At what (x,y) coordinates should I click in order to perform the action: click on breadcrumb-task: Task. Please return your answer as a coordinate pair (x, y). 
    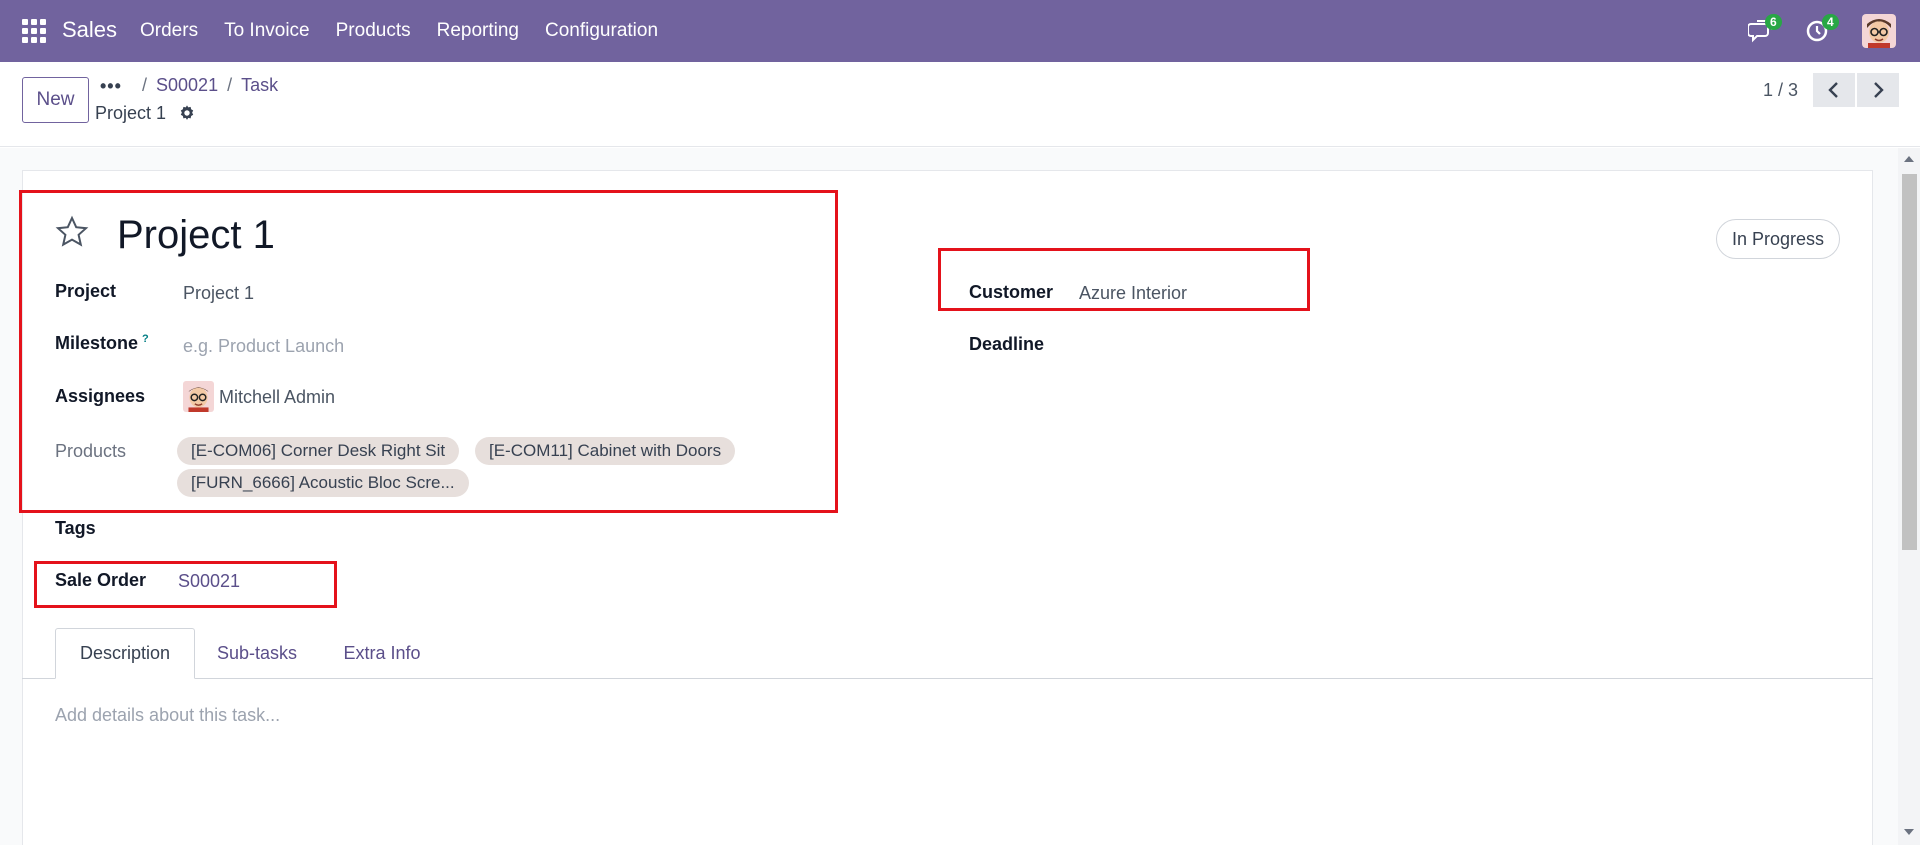
    Looking at the image, I should click on (259, 85).